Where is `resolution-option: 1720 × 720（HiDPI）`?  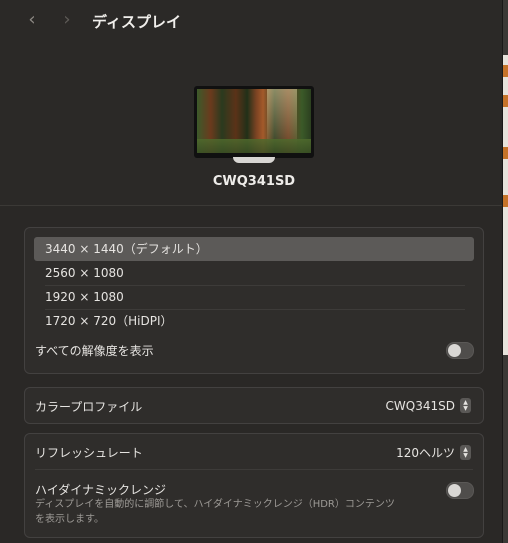 resolution-option: 1720 × 720（HiDPI） is located at coordinates (254, 321).